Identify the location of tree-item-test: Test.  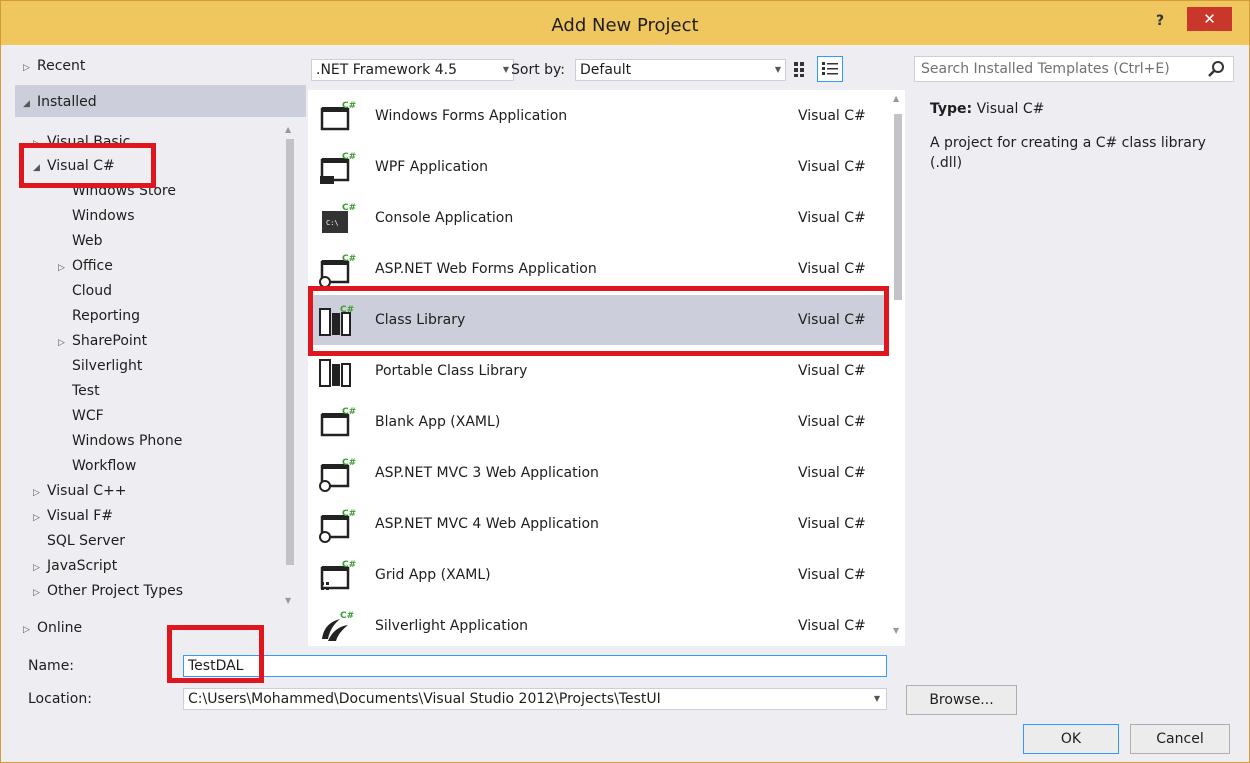
(86, 391).